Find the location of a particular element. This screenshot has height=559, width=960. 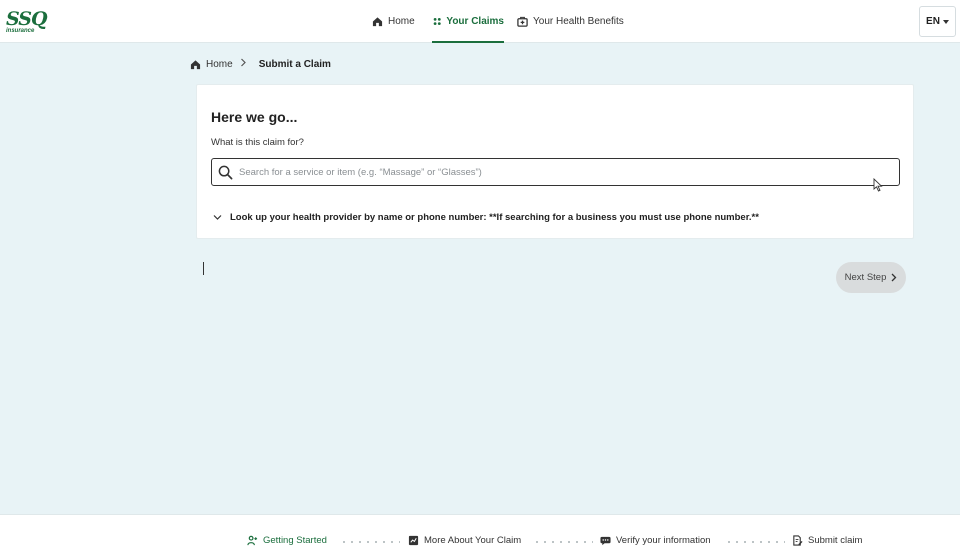

step-label: Verify your information is located at coordinates (663, 540).